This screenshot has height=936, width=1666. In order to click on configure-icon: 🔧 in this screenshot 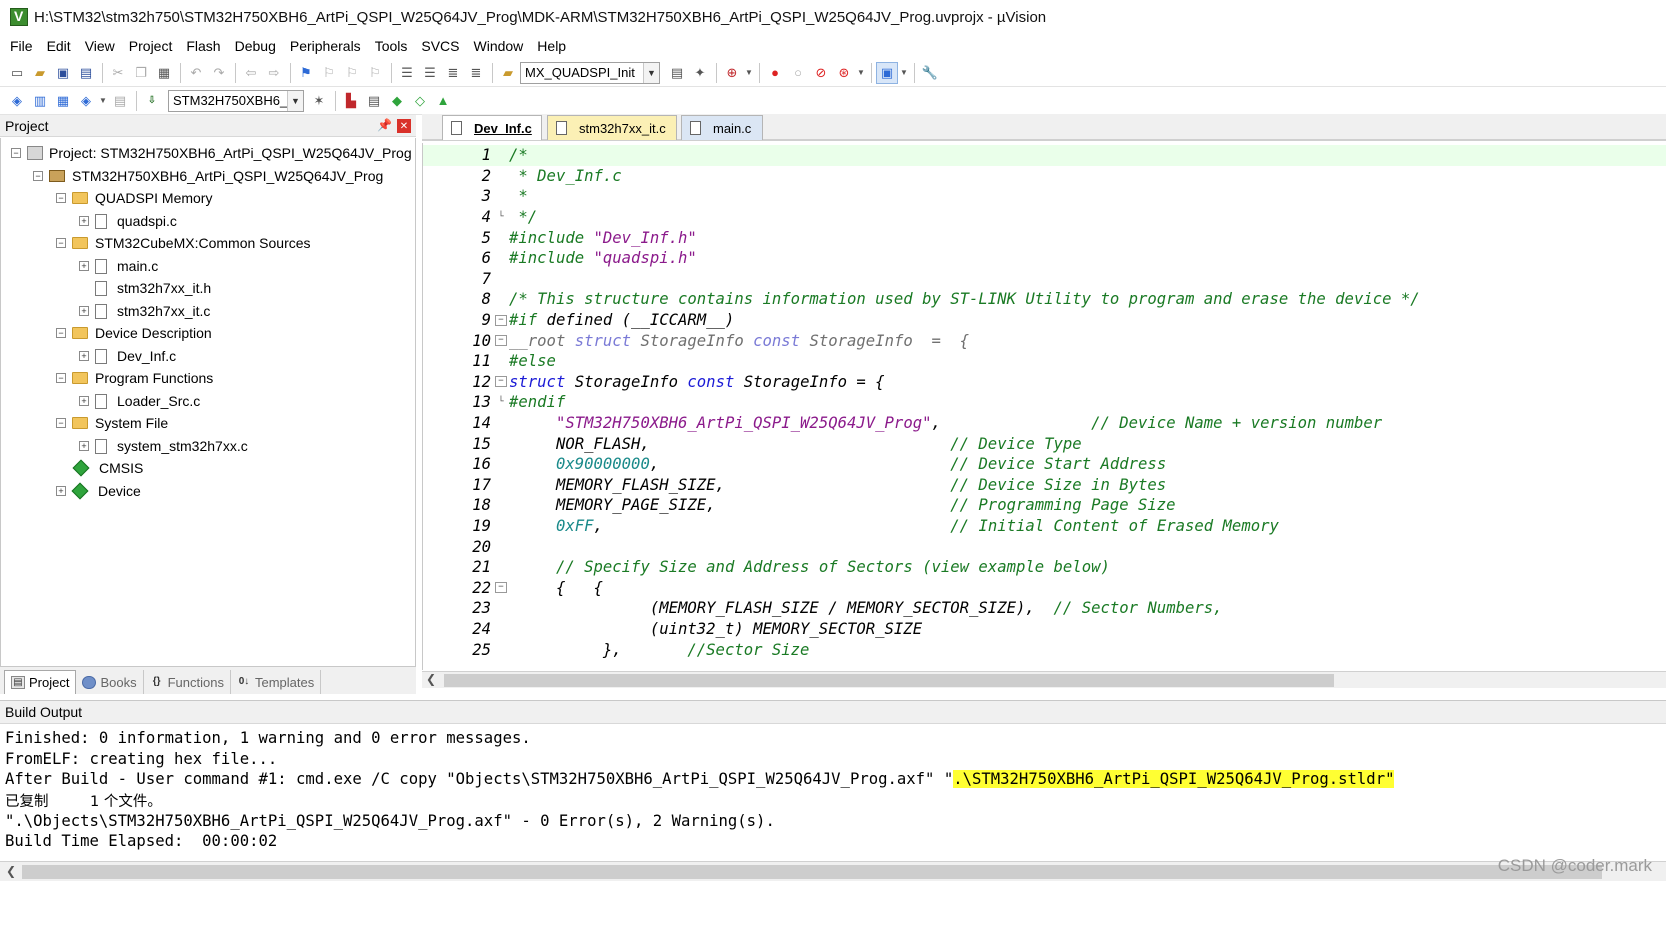, I will do `click(930, 73)`.